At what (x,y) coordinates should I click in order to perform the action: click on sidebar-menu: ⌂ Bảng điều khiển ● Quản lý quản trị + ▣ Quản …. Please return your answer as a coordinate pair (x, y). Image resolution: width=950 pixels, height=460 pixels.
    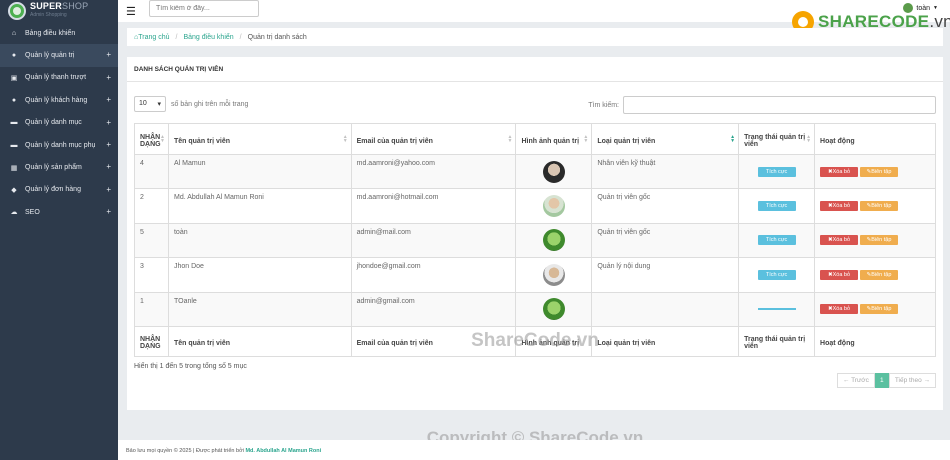
    Looking at the image, I should click on (59, 123).